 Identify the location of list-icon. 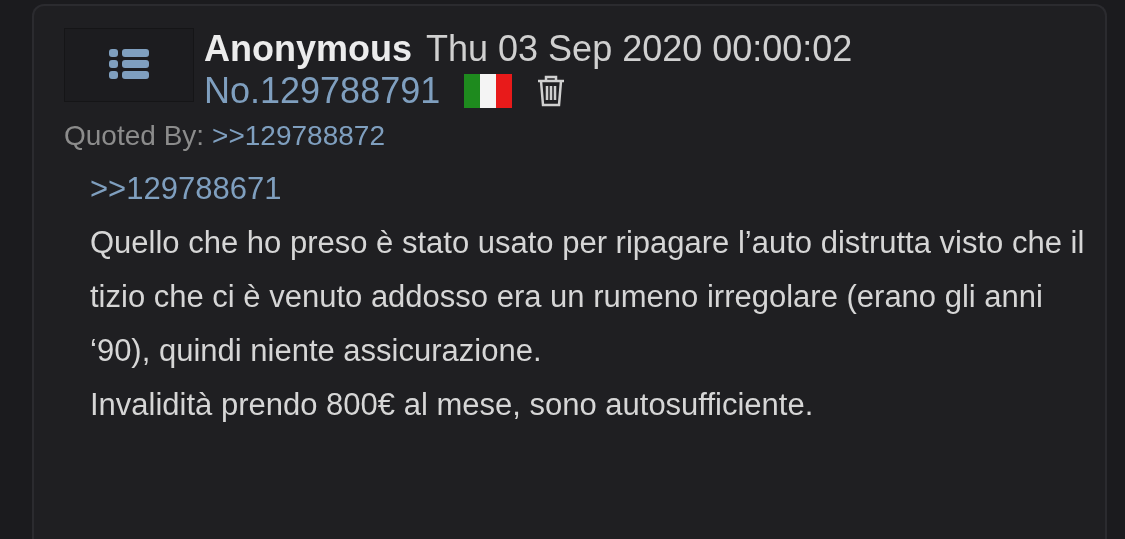
(129, 65).